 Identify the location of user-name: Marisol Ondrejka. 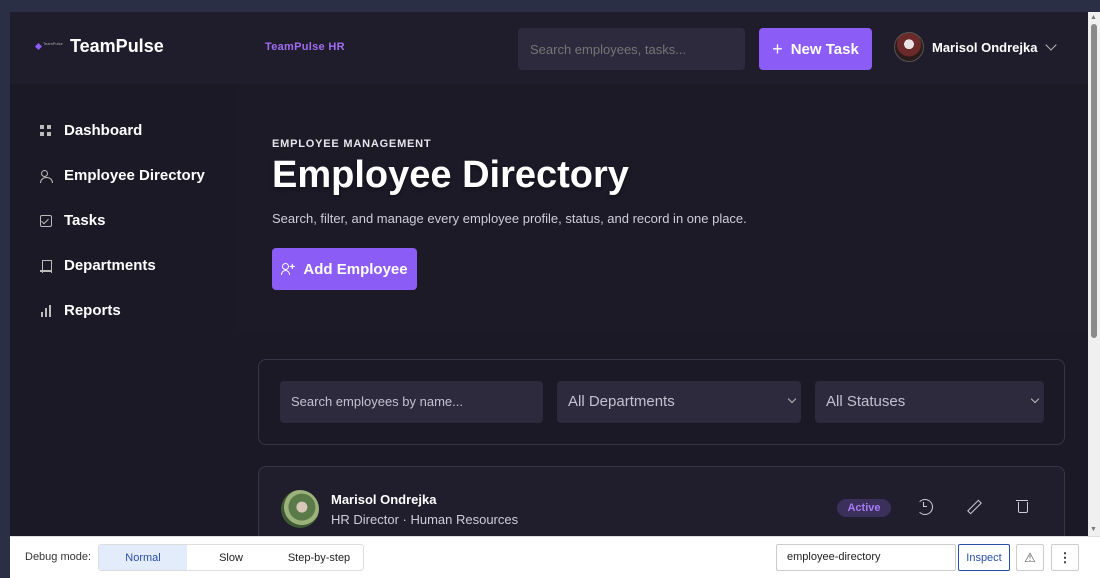
(985, 47).